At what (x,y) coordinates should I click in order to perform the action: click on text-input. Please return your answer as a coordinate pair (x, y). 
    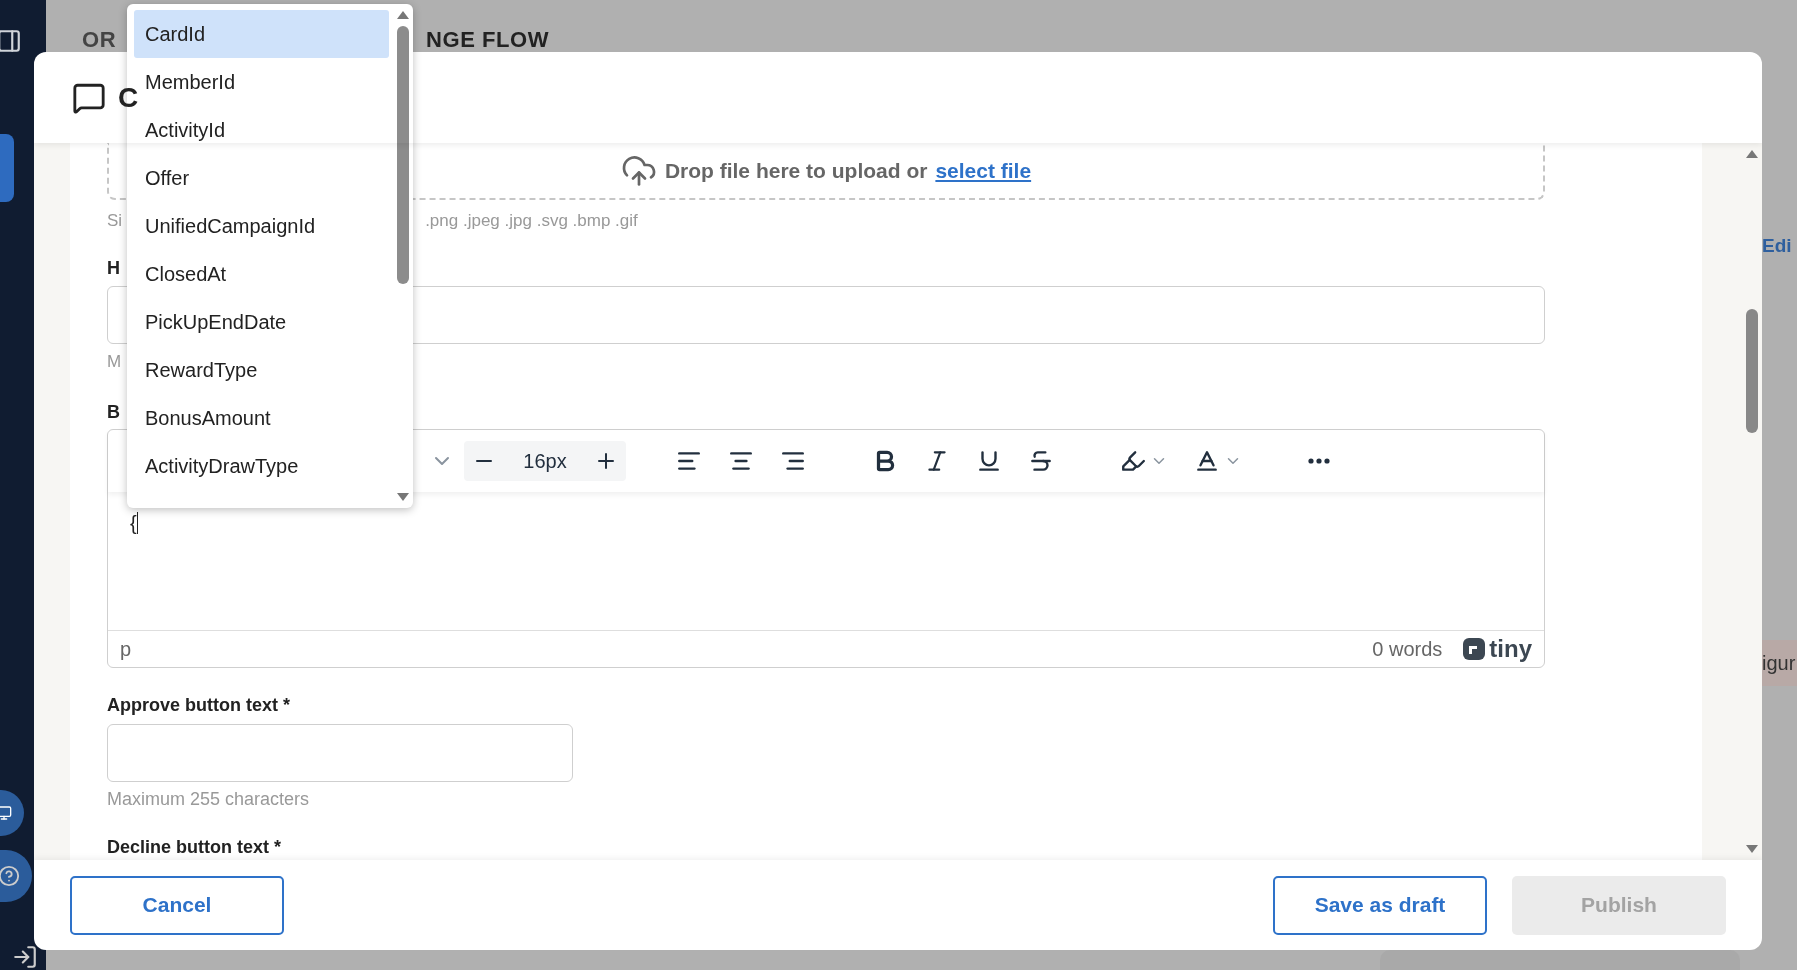
    Looking at the image, I should click on (340, 753).